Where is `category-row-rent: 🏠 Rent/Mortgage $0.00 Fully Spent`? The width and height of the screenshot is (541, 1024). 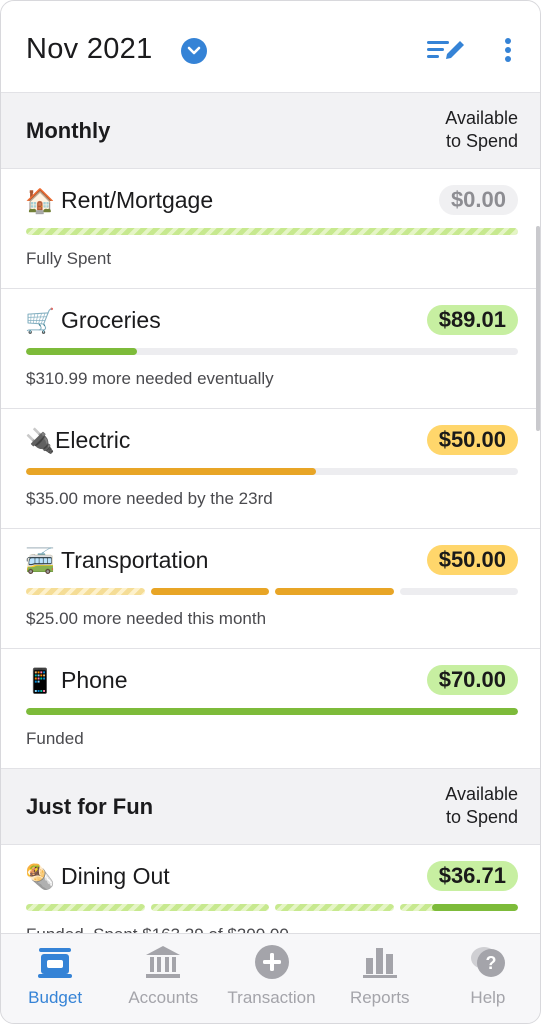 category-row-rent: 🏠 Rent/Mortgage $0.00 Fully Spent is located at coordinates (270, 229).